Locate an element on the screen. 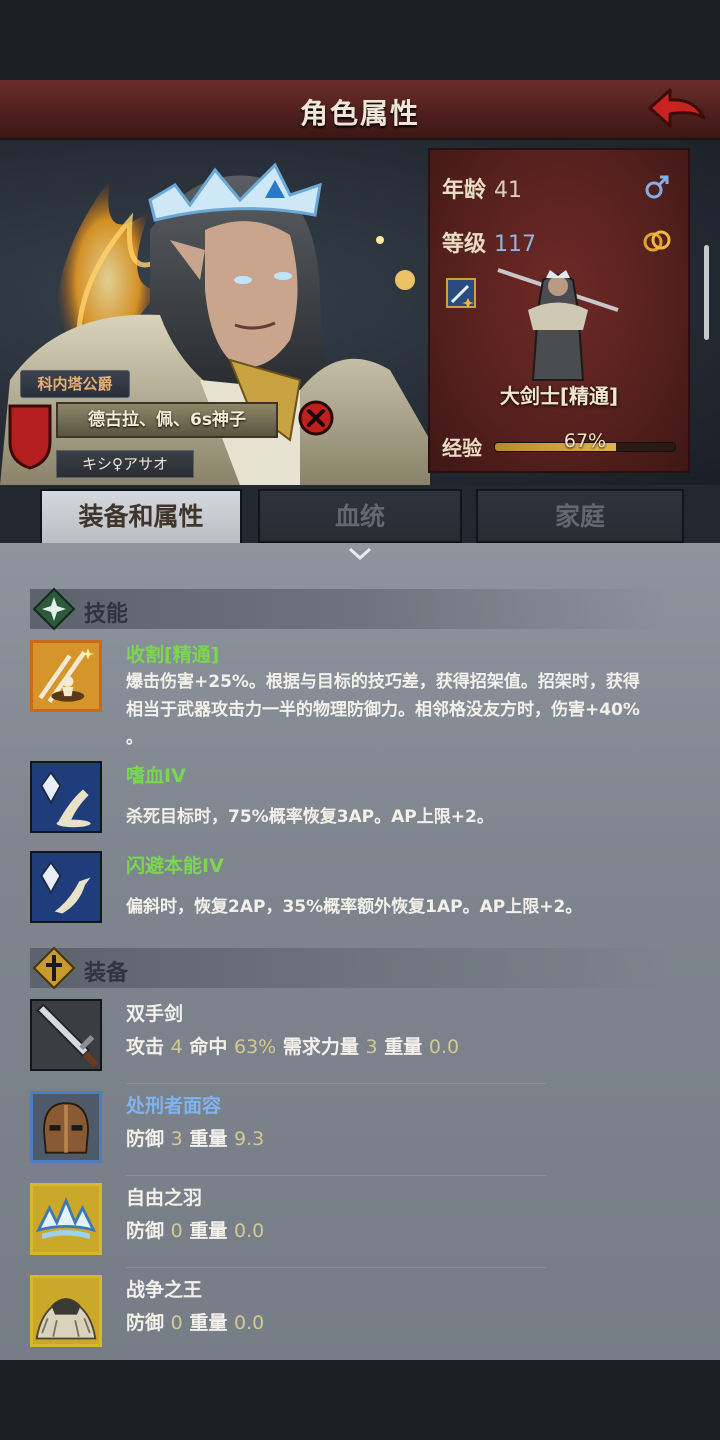 The width and height of the screenshot is (720, 1440). exp-percent: 67% is located at coordinates (585, 441).